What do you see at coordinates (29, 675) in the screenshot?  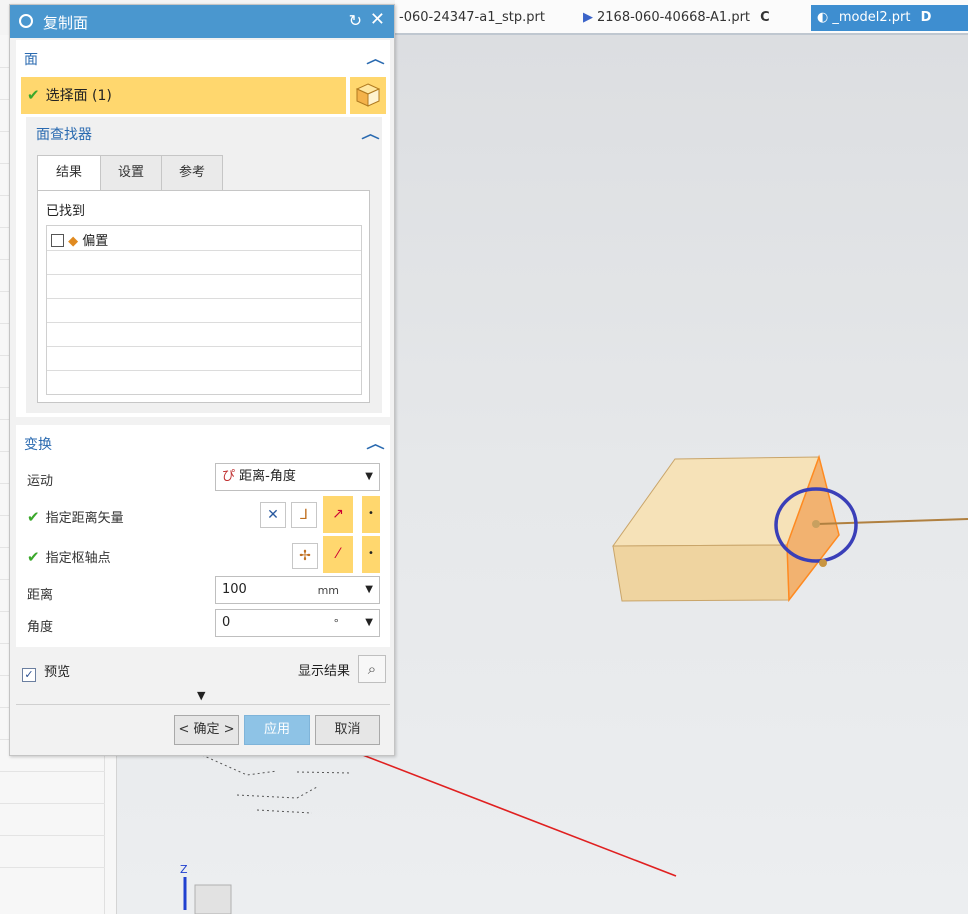 I see `preview-checkbox: ✓` at bounding box center [29, 675].